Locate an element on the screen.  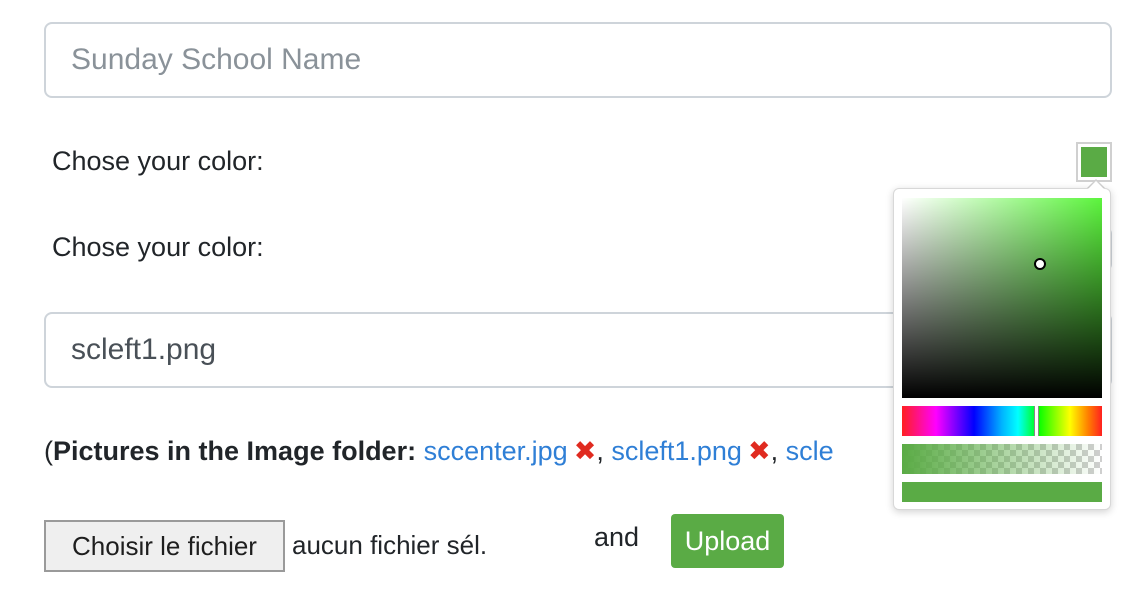
picture-link-scleft1: scleft1.png is located at coordinates (676, 451).